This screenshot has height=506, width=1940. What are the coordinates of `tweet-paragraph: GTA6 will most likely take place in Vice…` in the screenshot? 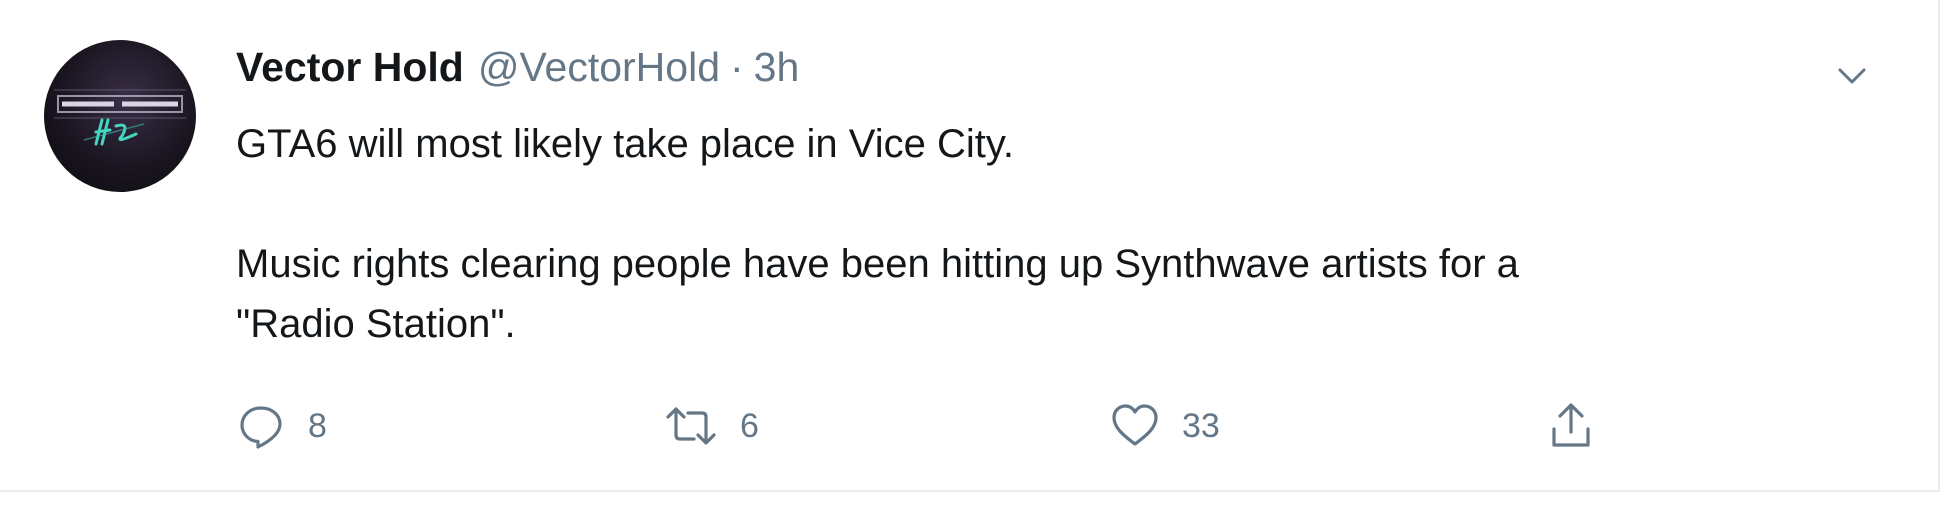 It's located at (625, 144).